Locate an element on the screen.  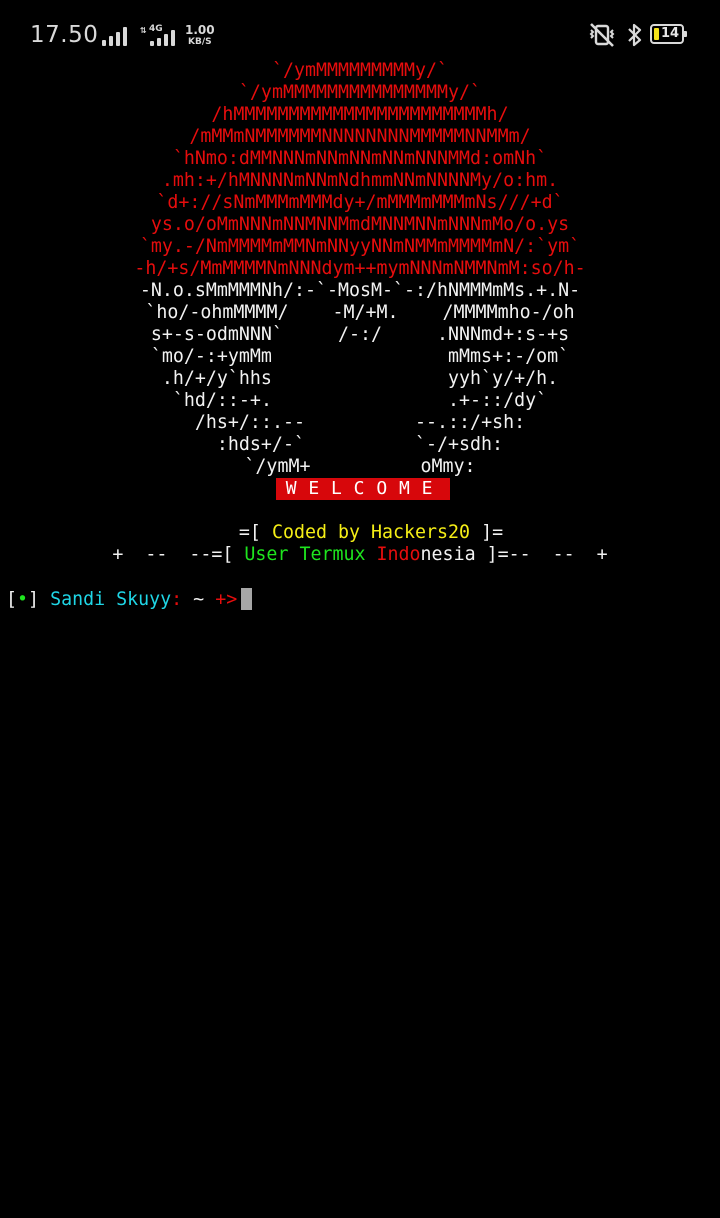
welcome-banner: WELCOME is located at coordinates (363, 489).